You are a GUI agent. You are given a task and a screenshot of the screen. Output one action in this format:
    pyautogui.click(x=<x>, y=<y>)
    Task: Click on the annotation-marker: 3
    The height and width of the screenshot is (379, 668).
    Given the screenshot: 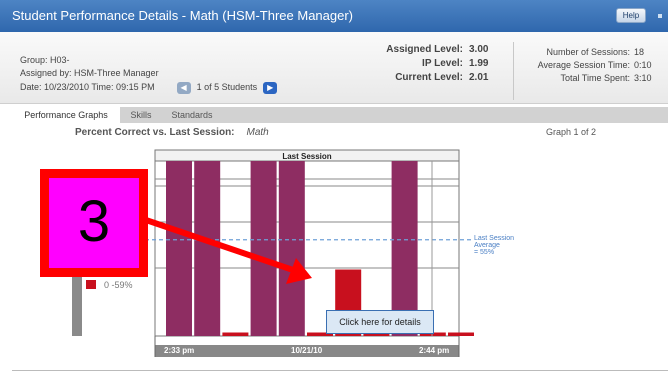 What is the action you would take?
    pyautogui.click(x=94, y=223)
    